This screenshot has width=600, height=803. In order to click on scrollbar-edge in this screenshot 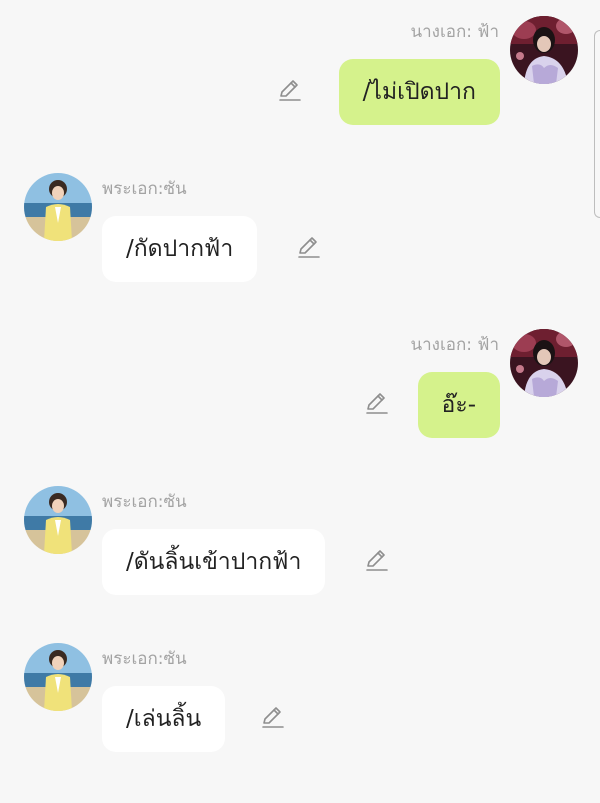, I will do `click(597, 124)`.